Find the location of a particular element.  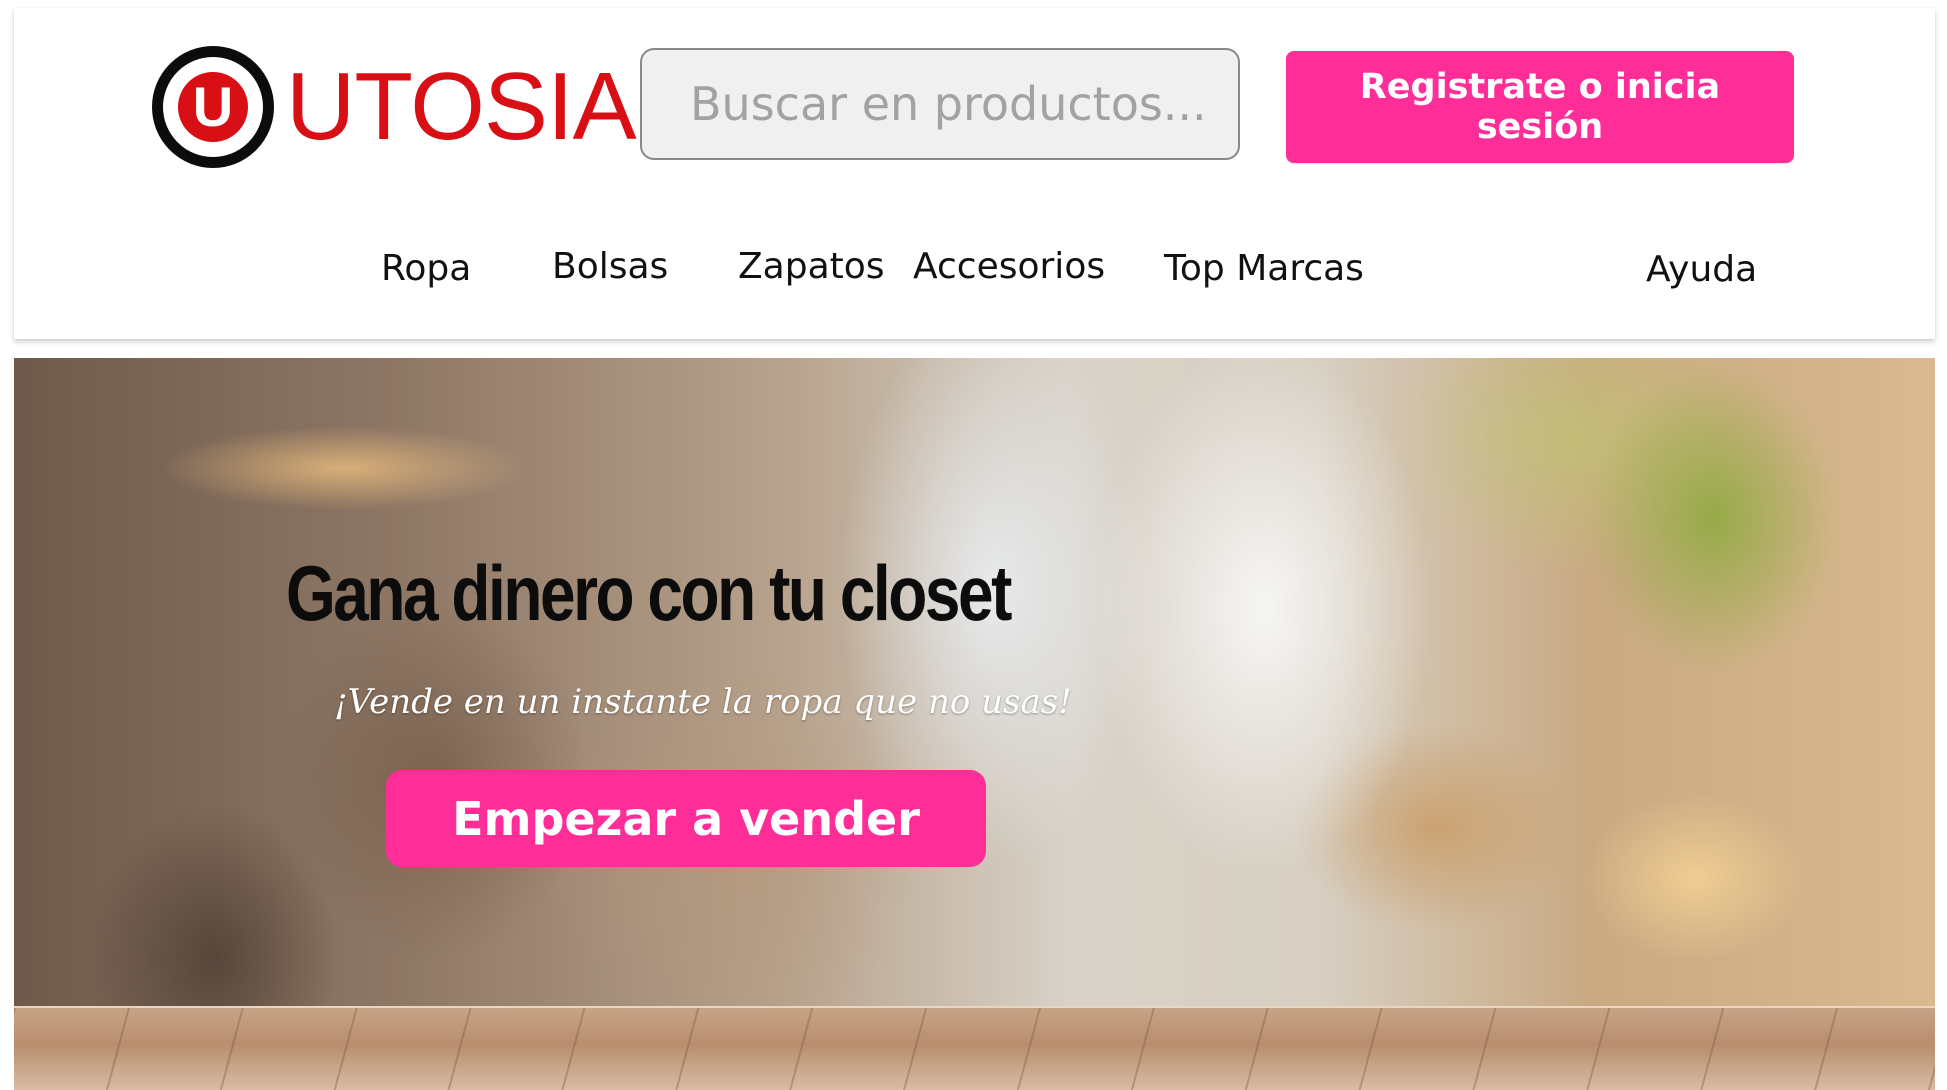

wood-floor-background is located at coordinates (974, 1048).